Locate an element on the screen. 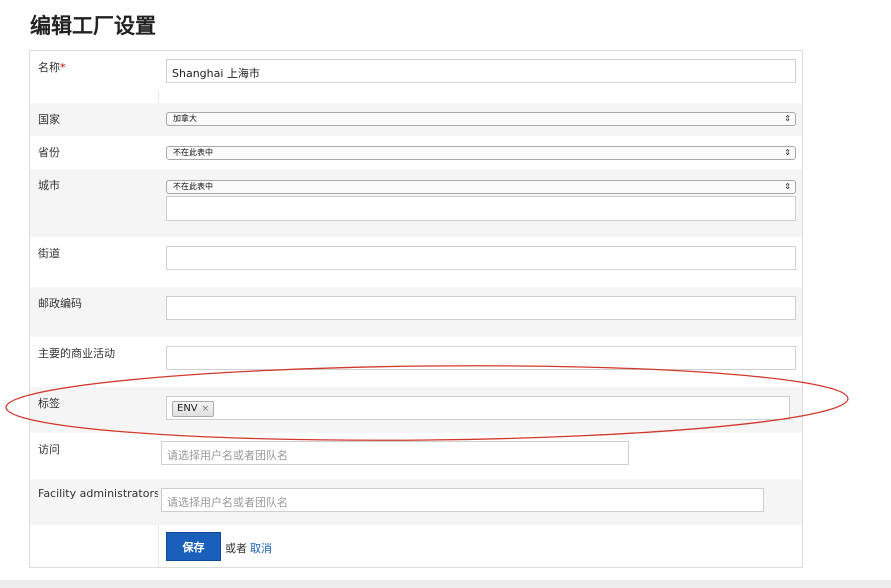 This screenshot has height=588, width=891. name-input: Shanghai 上海市 is located at coordinates (481, 71).